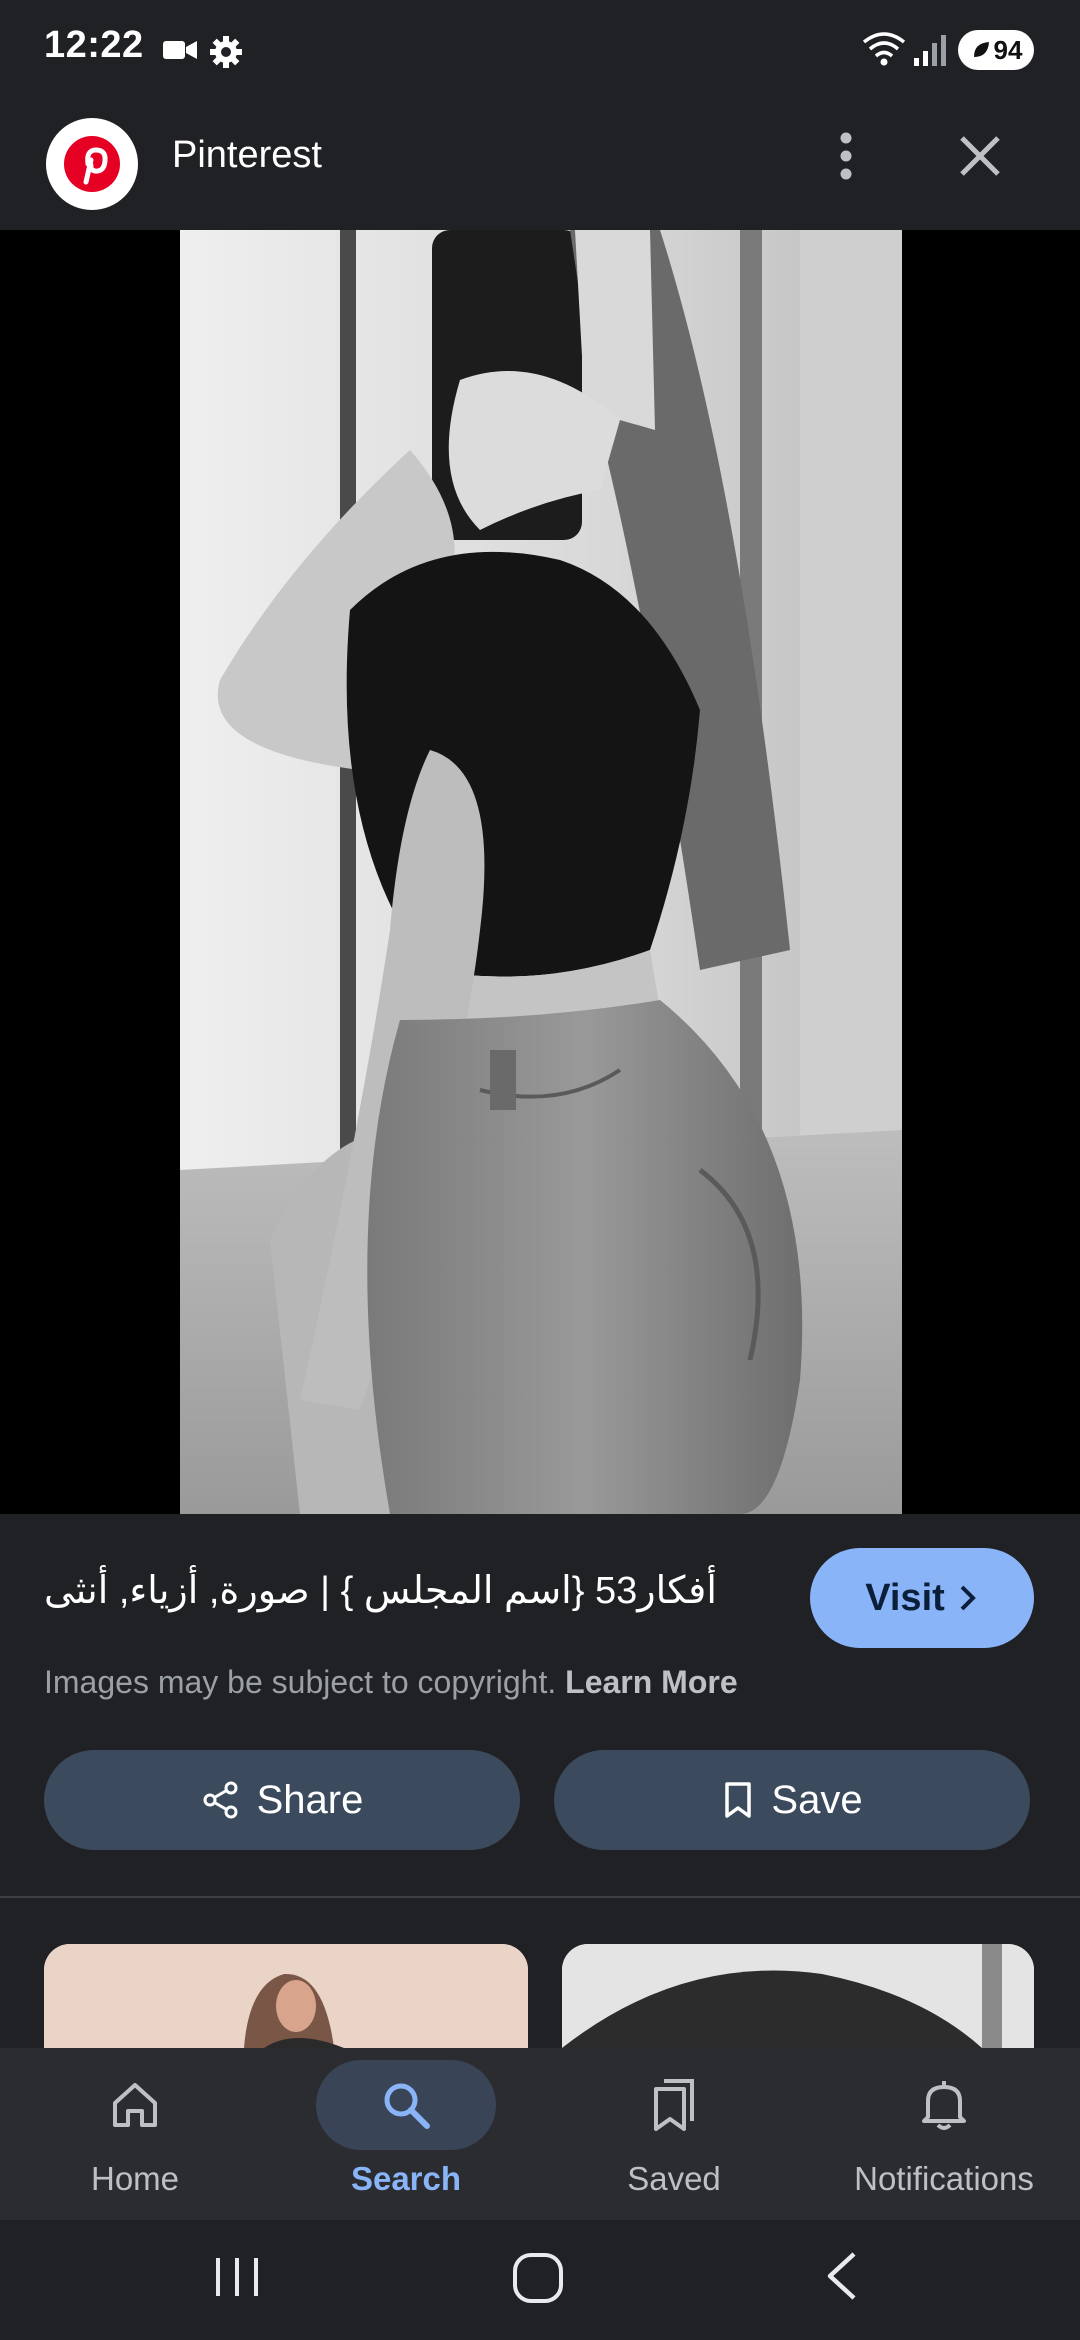  I want to click on home-icon, so click(135, 2105).